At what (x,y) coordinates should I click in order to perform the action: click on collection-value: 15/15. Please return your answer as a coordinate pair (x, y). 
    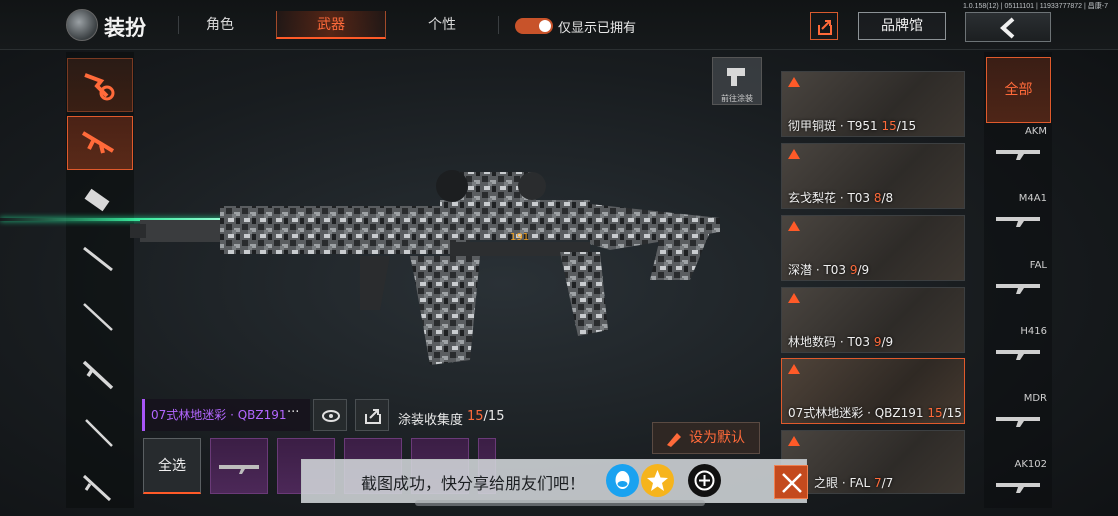
    Looking at the image, I should click on (485, 416).